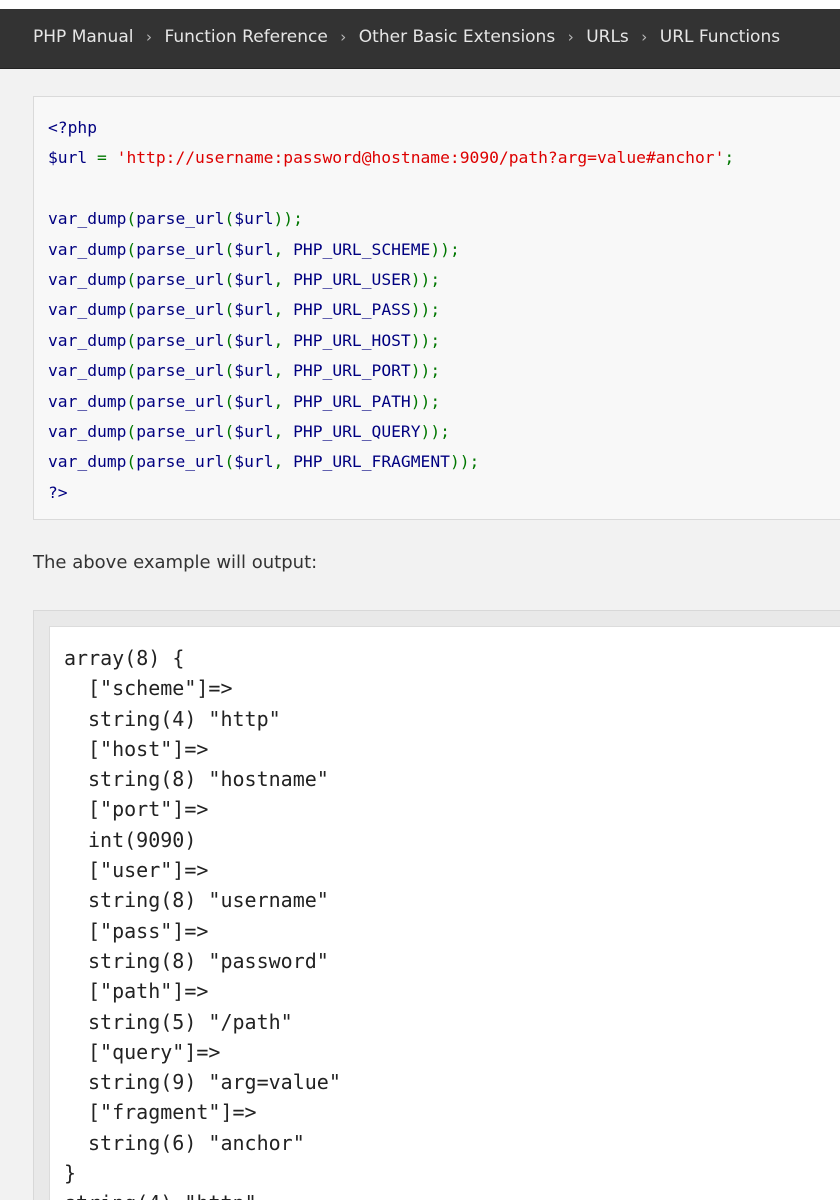  I want to click on output-text: string(8) "password", so click(208, 960).